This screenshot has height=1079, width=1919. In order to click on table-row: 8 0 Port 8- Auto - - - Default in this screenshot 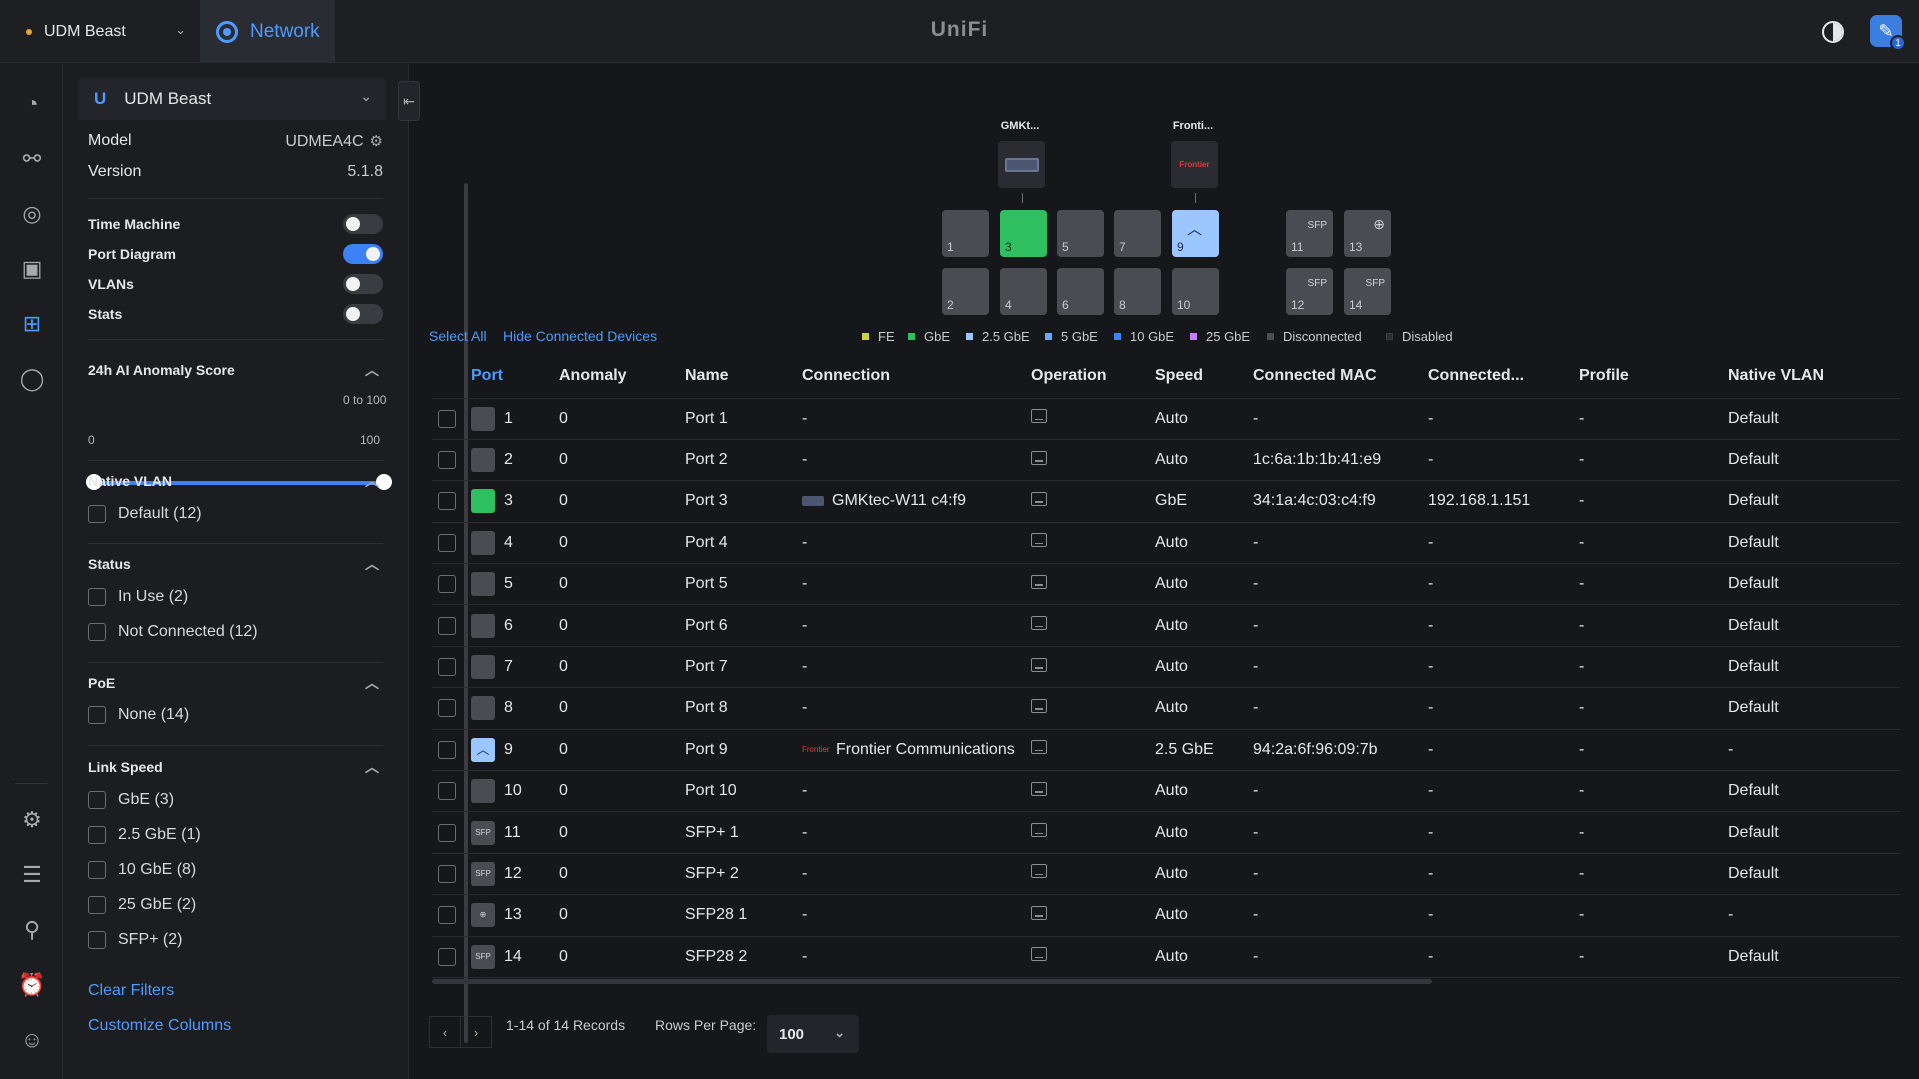, I will do `click(1166, 708)`.